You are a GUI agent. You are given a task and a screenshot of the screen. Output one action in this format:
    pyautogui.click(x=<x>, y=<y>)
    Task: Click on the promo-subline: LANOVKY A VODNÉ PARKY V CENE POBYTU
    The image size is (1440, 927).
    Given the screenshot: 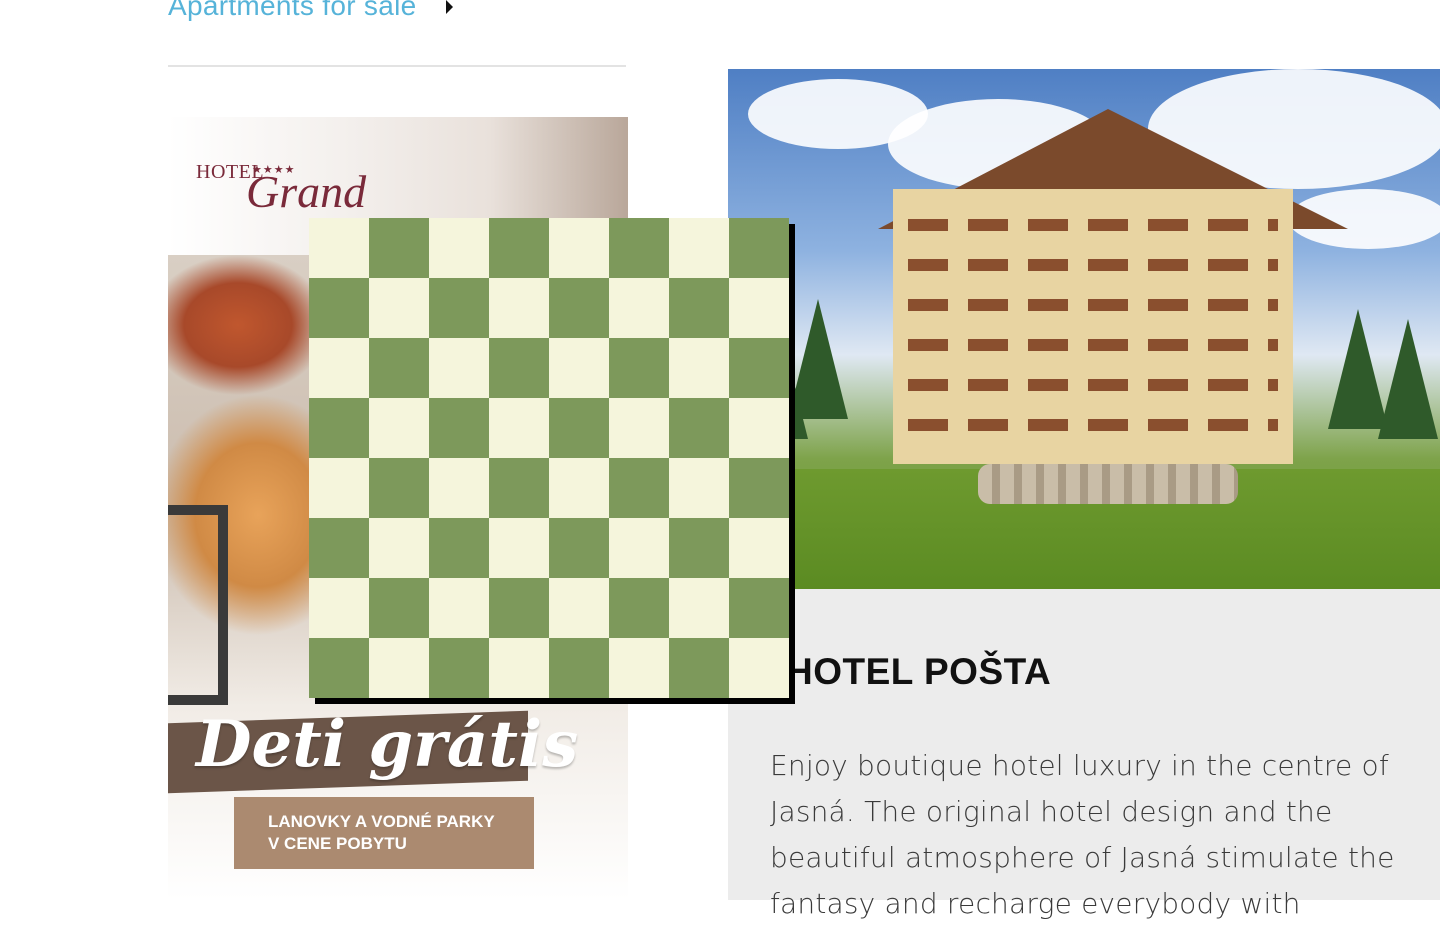 What is the action you would take?
    pyautogui.click(x=381, y=833)
    